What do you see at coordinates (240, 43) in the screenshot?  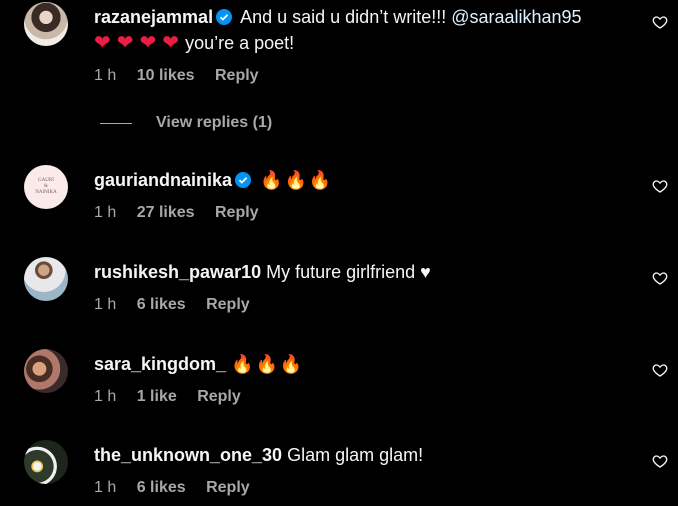 I see `comment-body-cont: you’re a poet!` at bounding box center [240, 43].